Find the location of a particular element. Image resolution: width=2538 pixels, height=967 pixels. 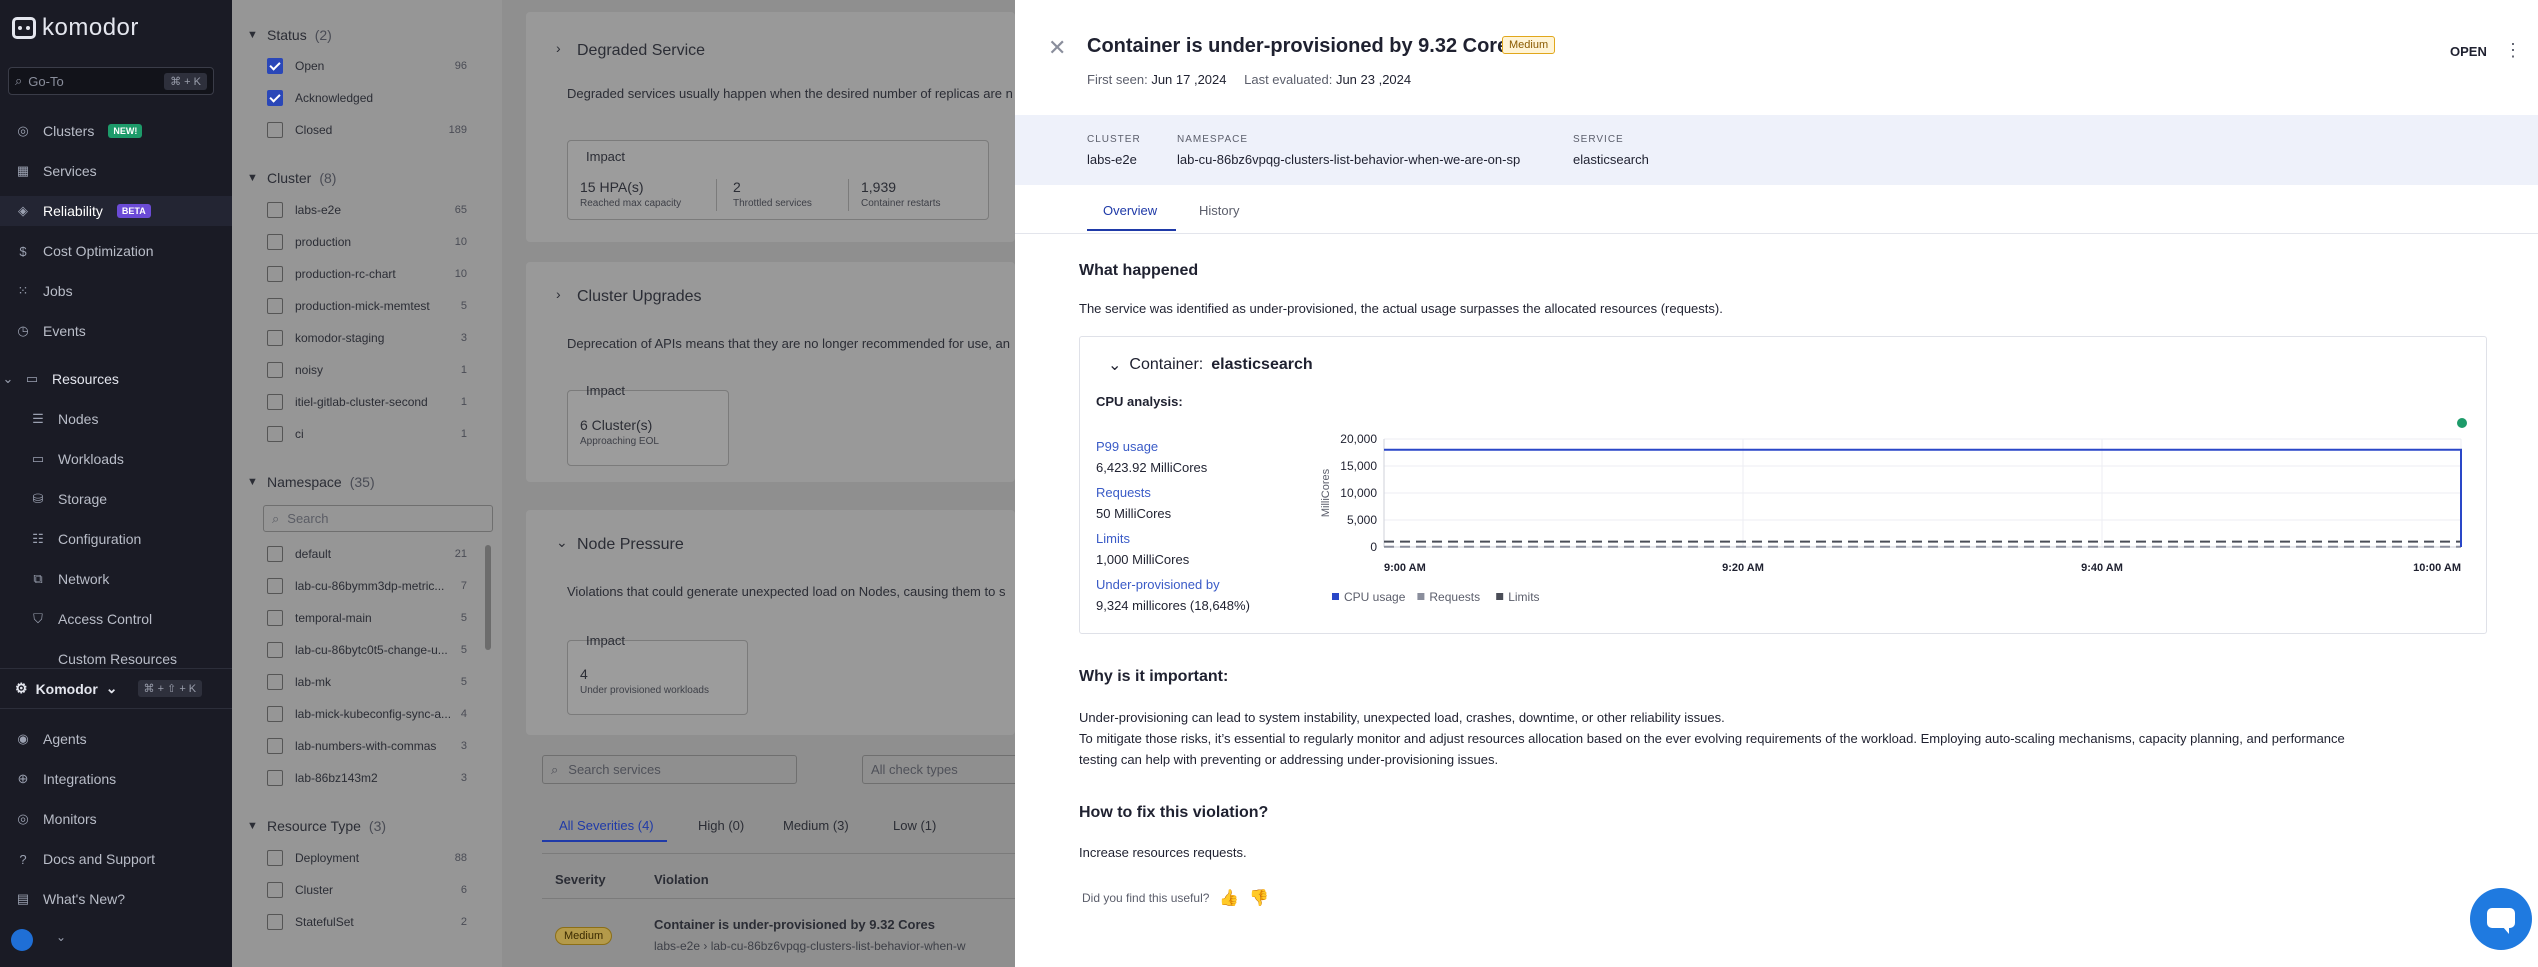

filter-option: temporal-main 5 is located at coordinates (367, 618).